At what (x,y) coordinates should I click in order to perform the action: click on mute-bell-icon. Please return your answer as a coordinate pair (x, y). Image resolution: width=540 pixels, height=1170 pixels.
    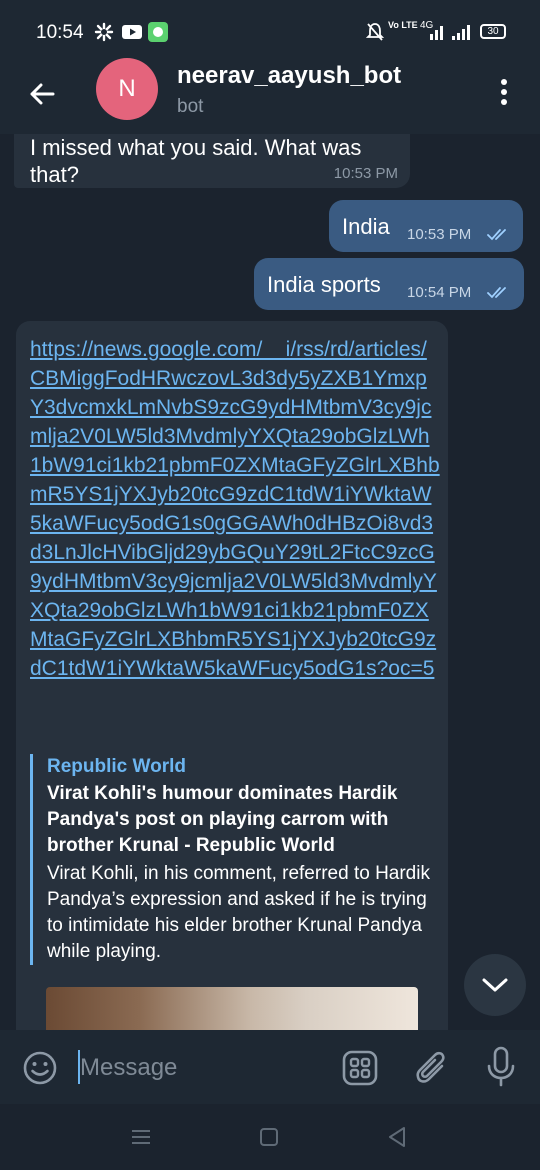
    Looking at the image, I should click on (375, 32).